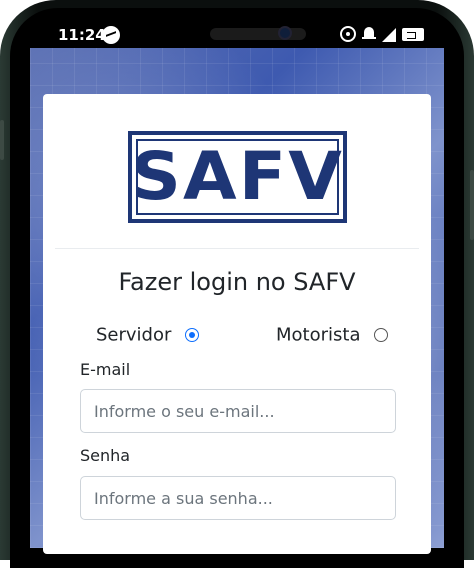  What do you see at coordinates (238, 411) in the screenshot?
I see `email-field` at bounding box center [238, 411].